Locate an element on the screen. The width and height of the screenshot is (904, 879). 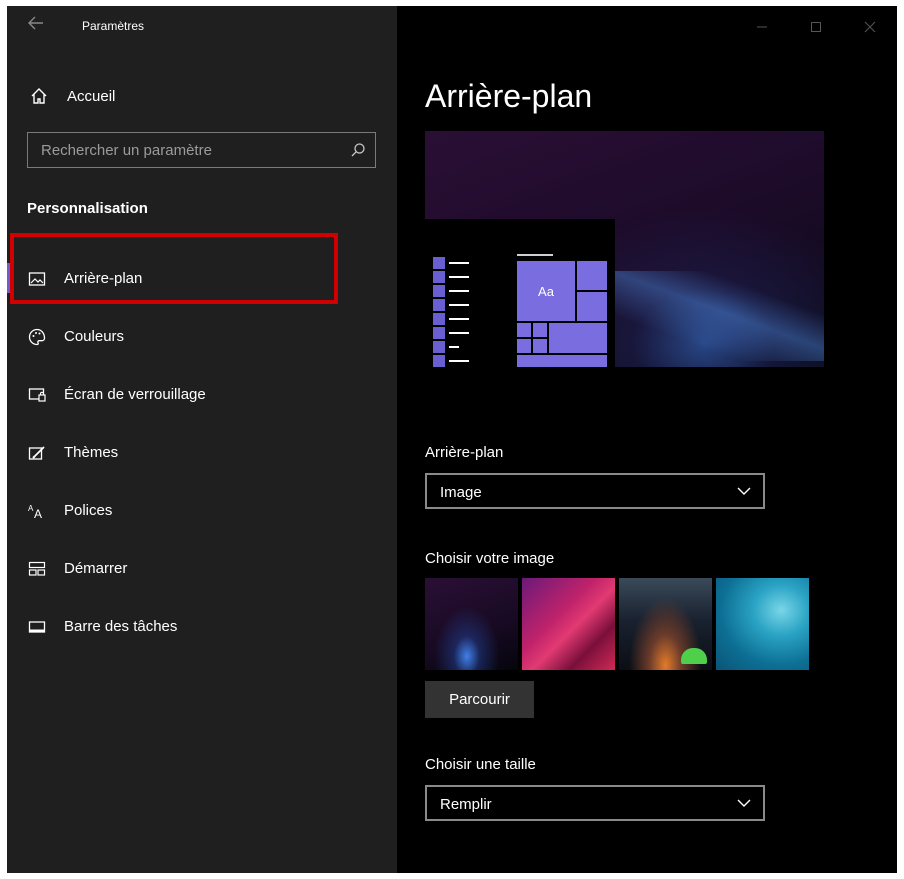
start-tiles: Aa is located at coordinates (563, 314).